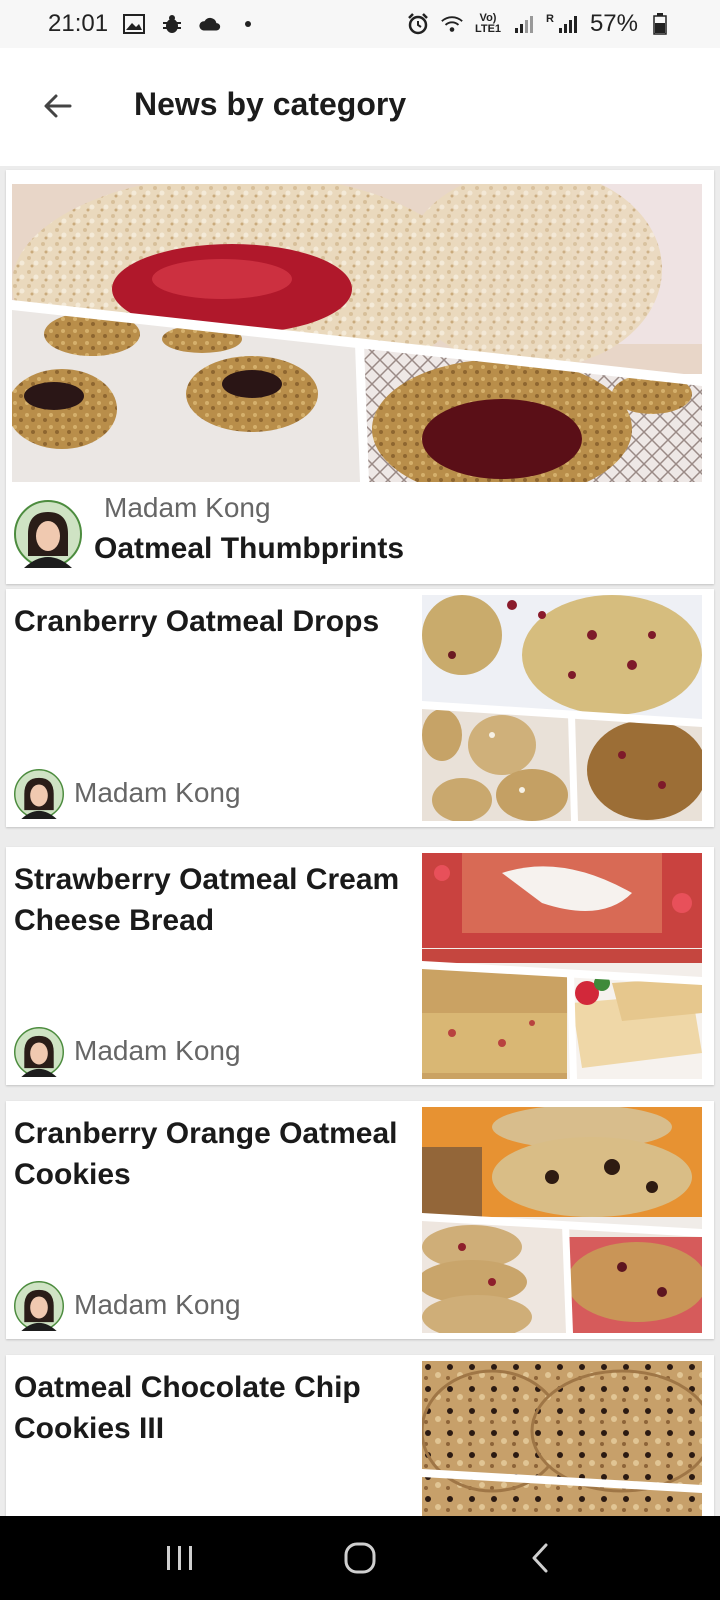  I want to click on network-type-indicator: Vo) LTE1, so click(488, 24).